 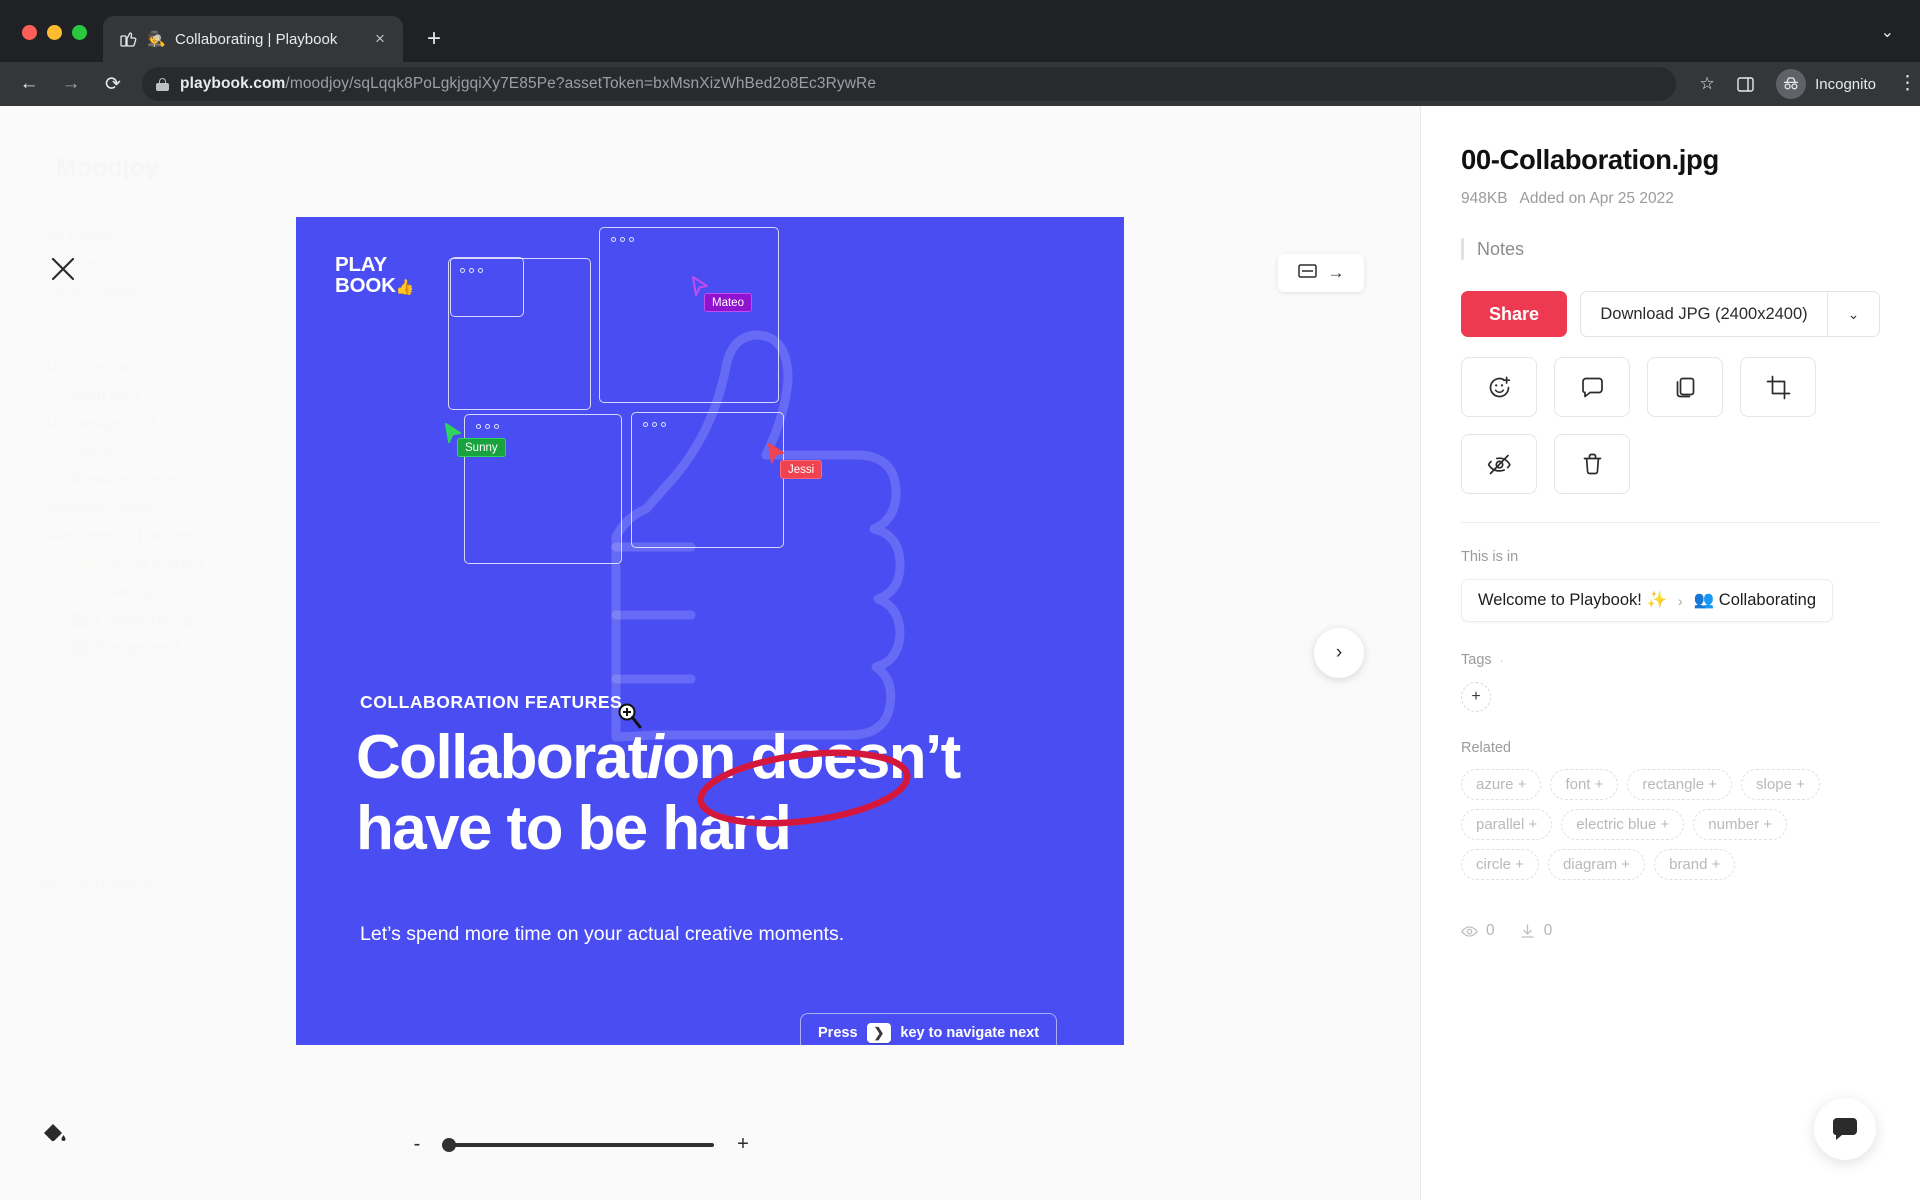 What do you see at coordinates (689, 315) in the screenshot?
I see `shared-window-top-right` at bounding box center [689, 315].